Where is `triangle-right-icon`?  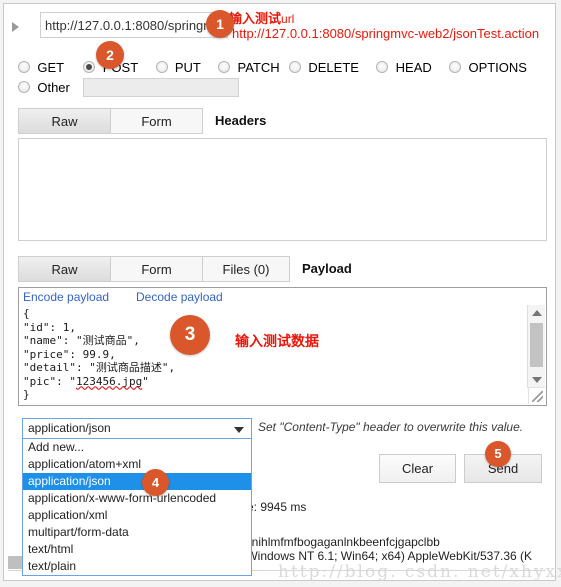
triangle-right-icon is located at coordinates (15, 27).